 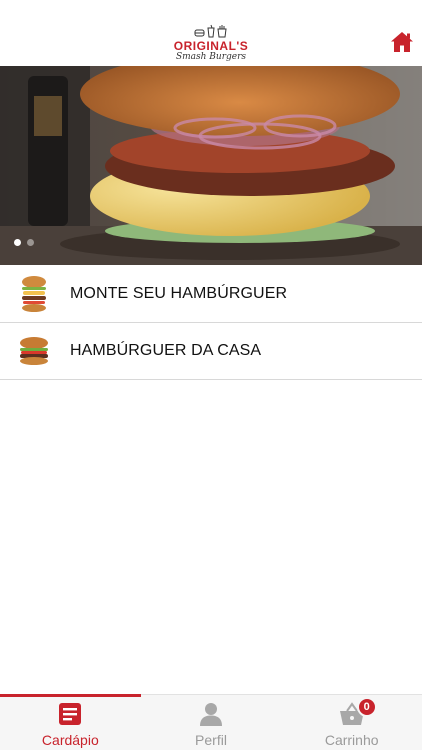 What do you see at coordinates (179, 293) in the screenshot?
I see `menu-item-label: MONTE SEU HAMBÚRGUER` at bounding box center [179, 293].